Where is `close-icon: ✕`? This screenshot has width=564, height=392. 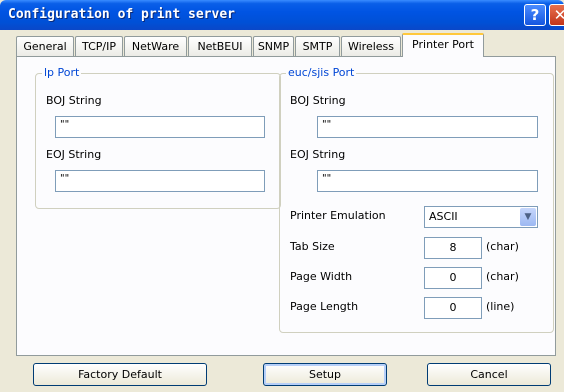 close-icon: ✕ is located at coordinates (558, 15).